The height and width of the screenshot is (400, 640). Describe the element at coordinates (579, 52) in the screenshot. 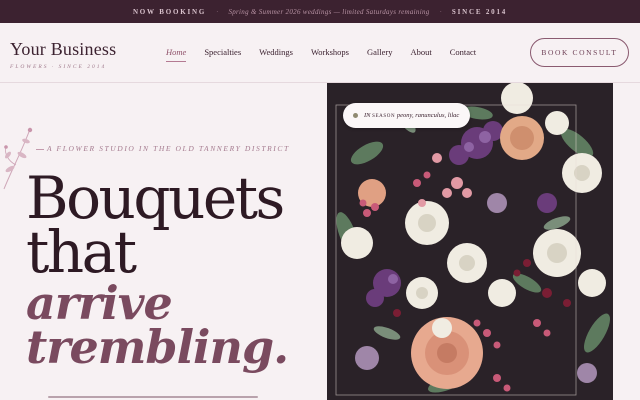

I see `book-consult-button: BOOK CONSULT` at that location.